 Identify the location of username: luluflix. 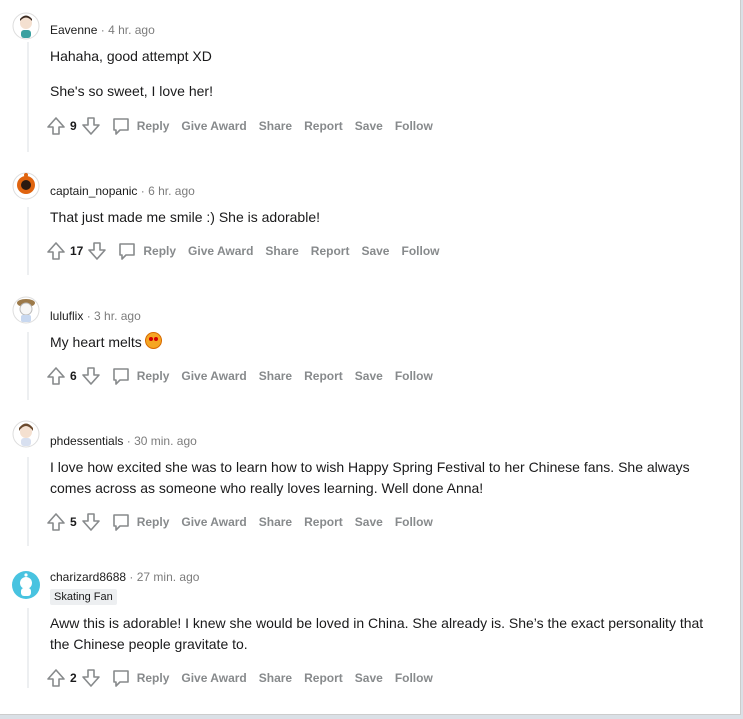
(66, 316).